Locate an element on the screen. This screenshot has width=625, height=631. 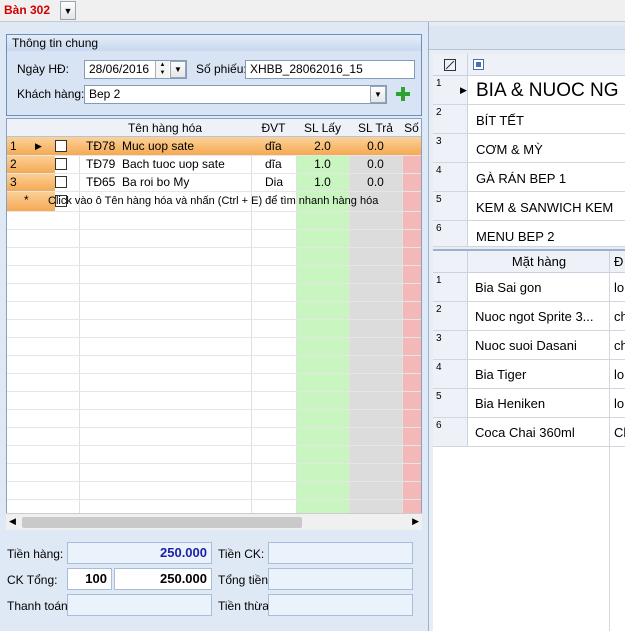
header-qty: SL Lấy is located at coordinates (322, 128).